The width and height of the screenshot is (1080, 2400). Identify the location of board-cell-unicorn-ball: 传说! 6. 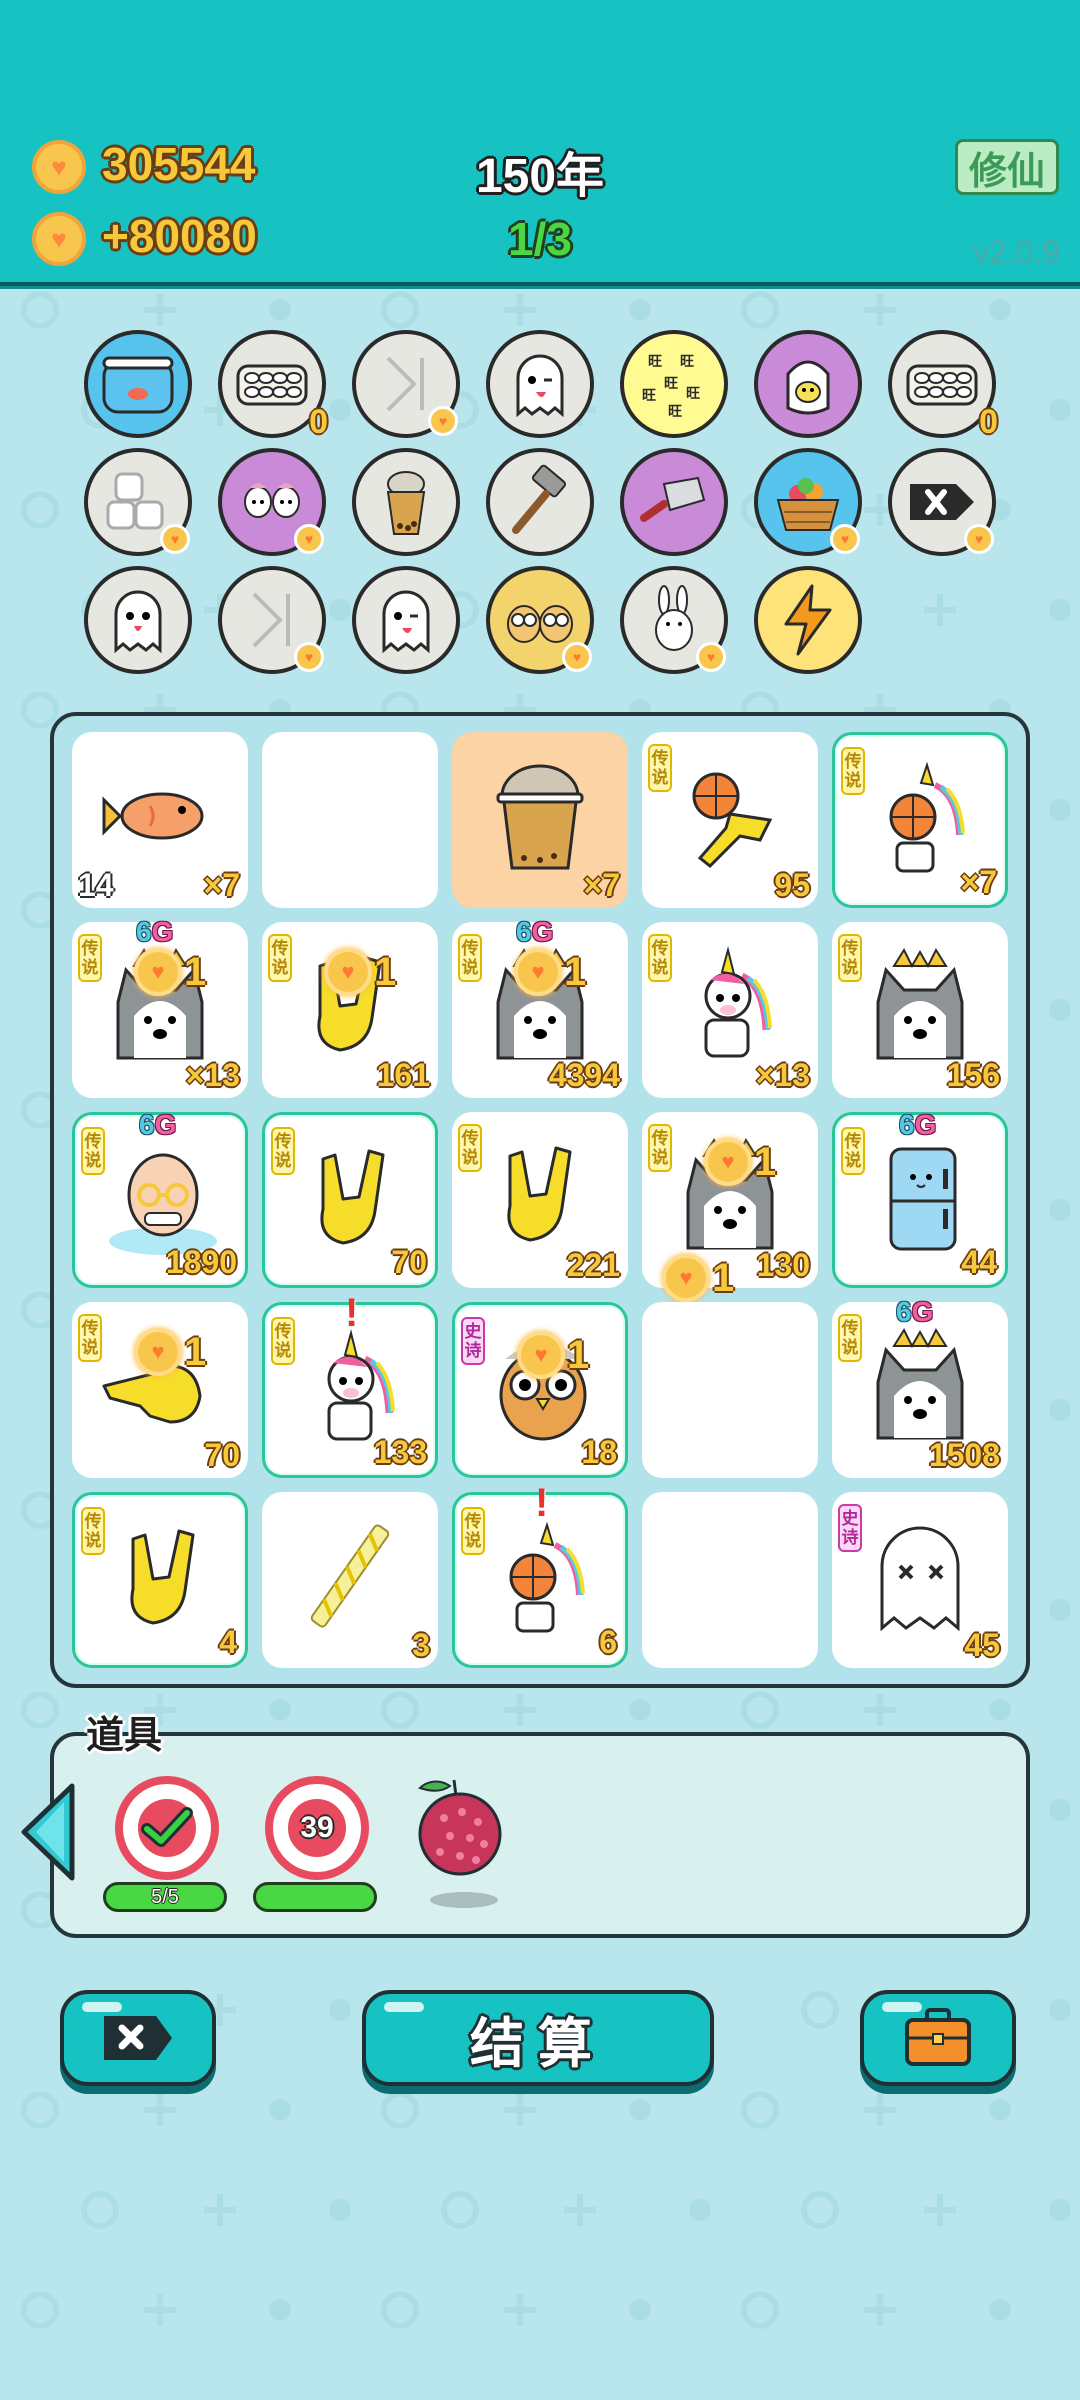
(540, 1574).